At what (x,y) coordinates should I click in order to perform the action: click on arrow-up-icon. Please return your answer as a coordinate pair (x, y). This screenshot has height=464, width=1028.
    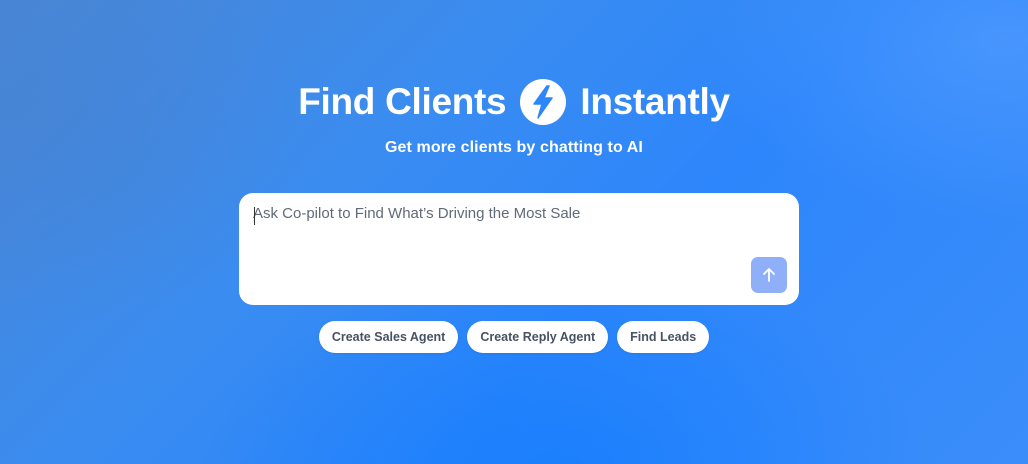
    Looking at the image, I should click on (769, 275).